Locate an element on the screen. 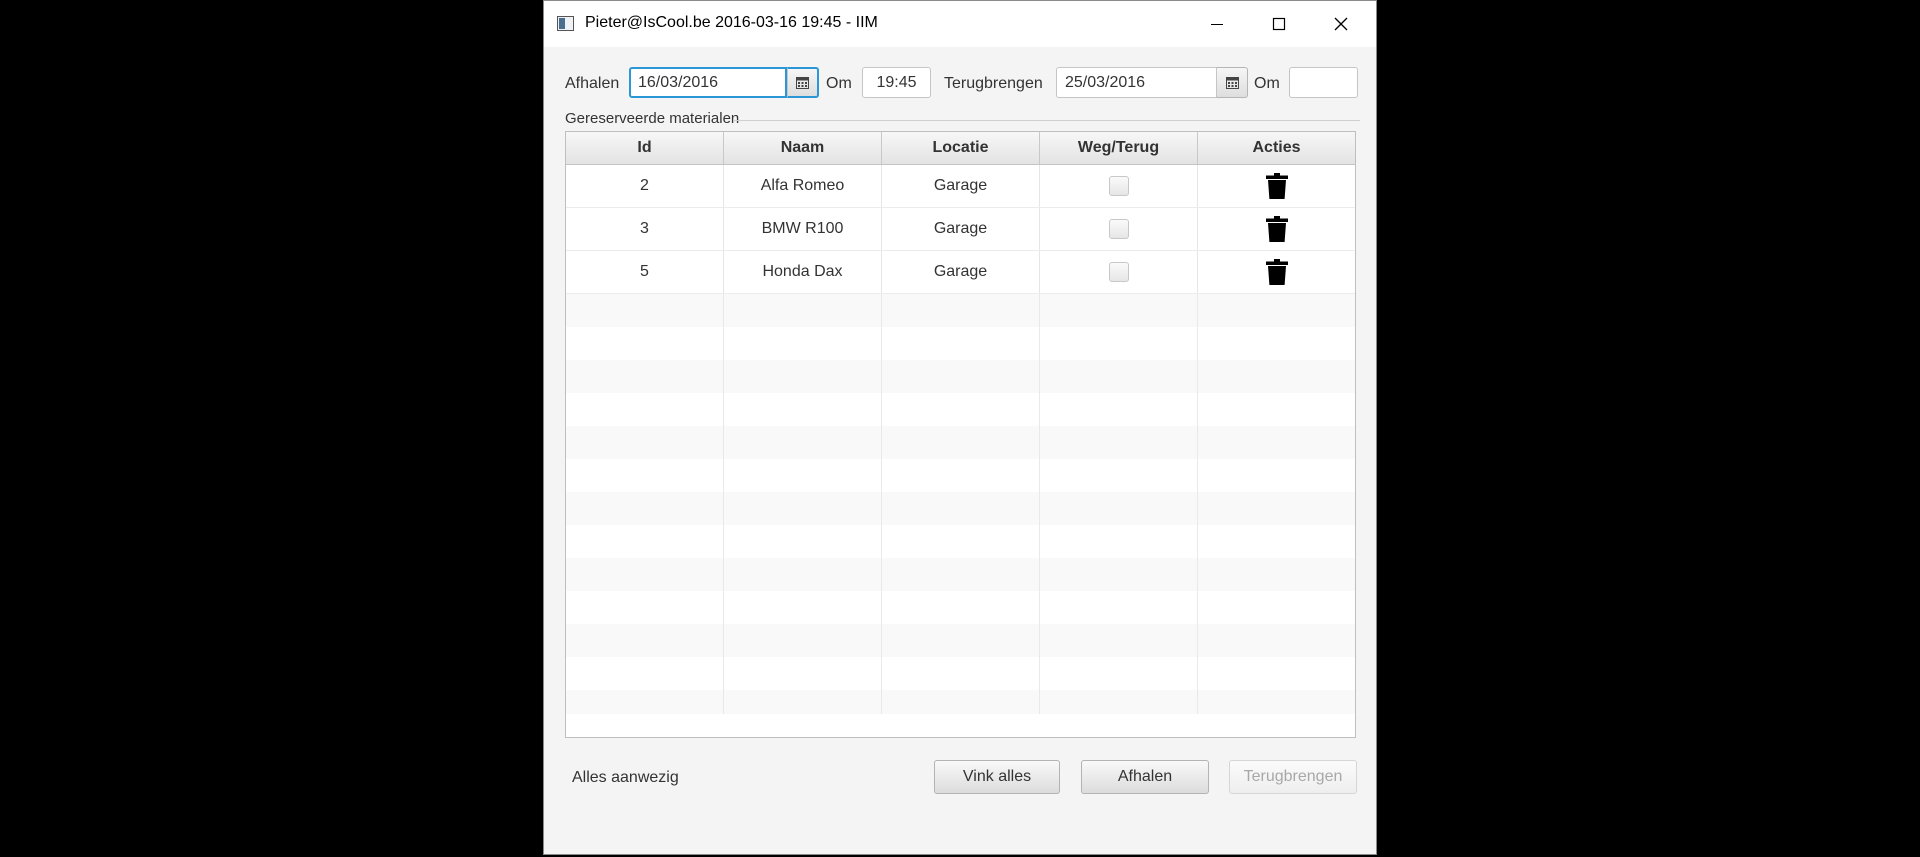 This screenshot has width=1920, height=857. close-icon is located at coordinates (1341, 24).